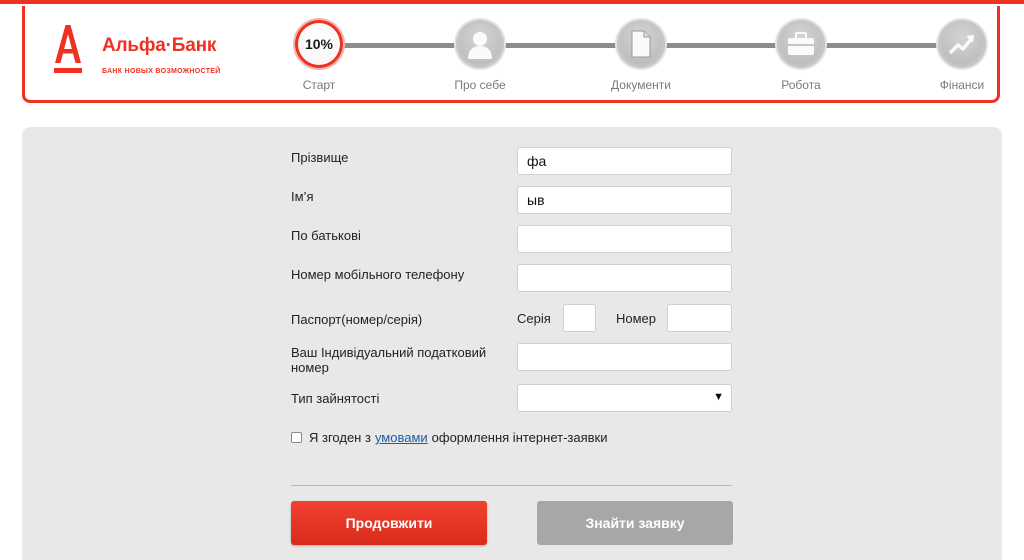 This screenshot has width=1024, height=560. Describe the element at coordinates (624, 278) in the screenshot. I see `phone-input` at that location.